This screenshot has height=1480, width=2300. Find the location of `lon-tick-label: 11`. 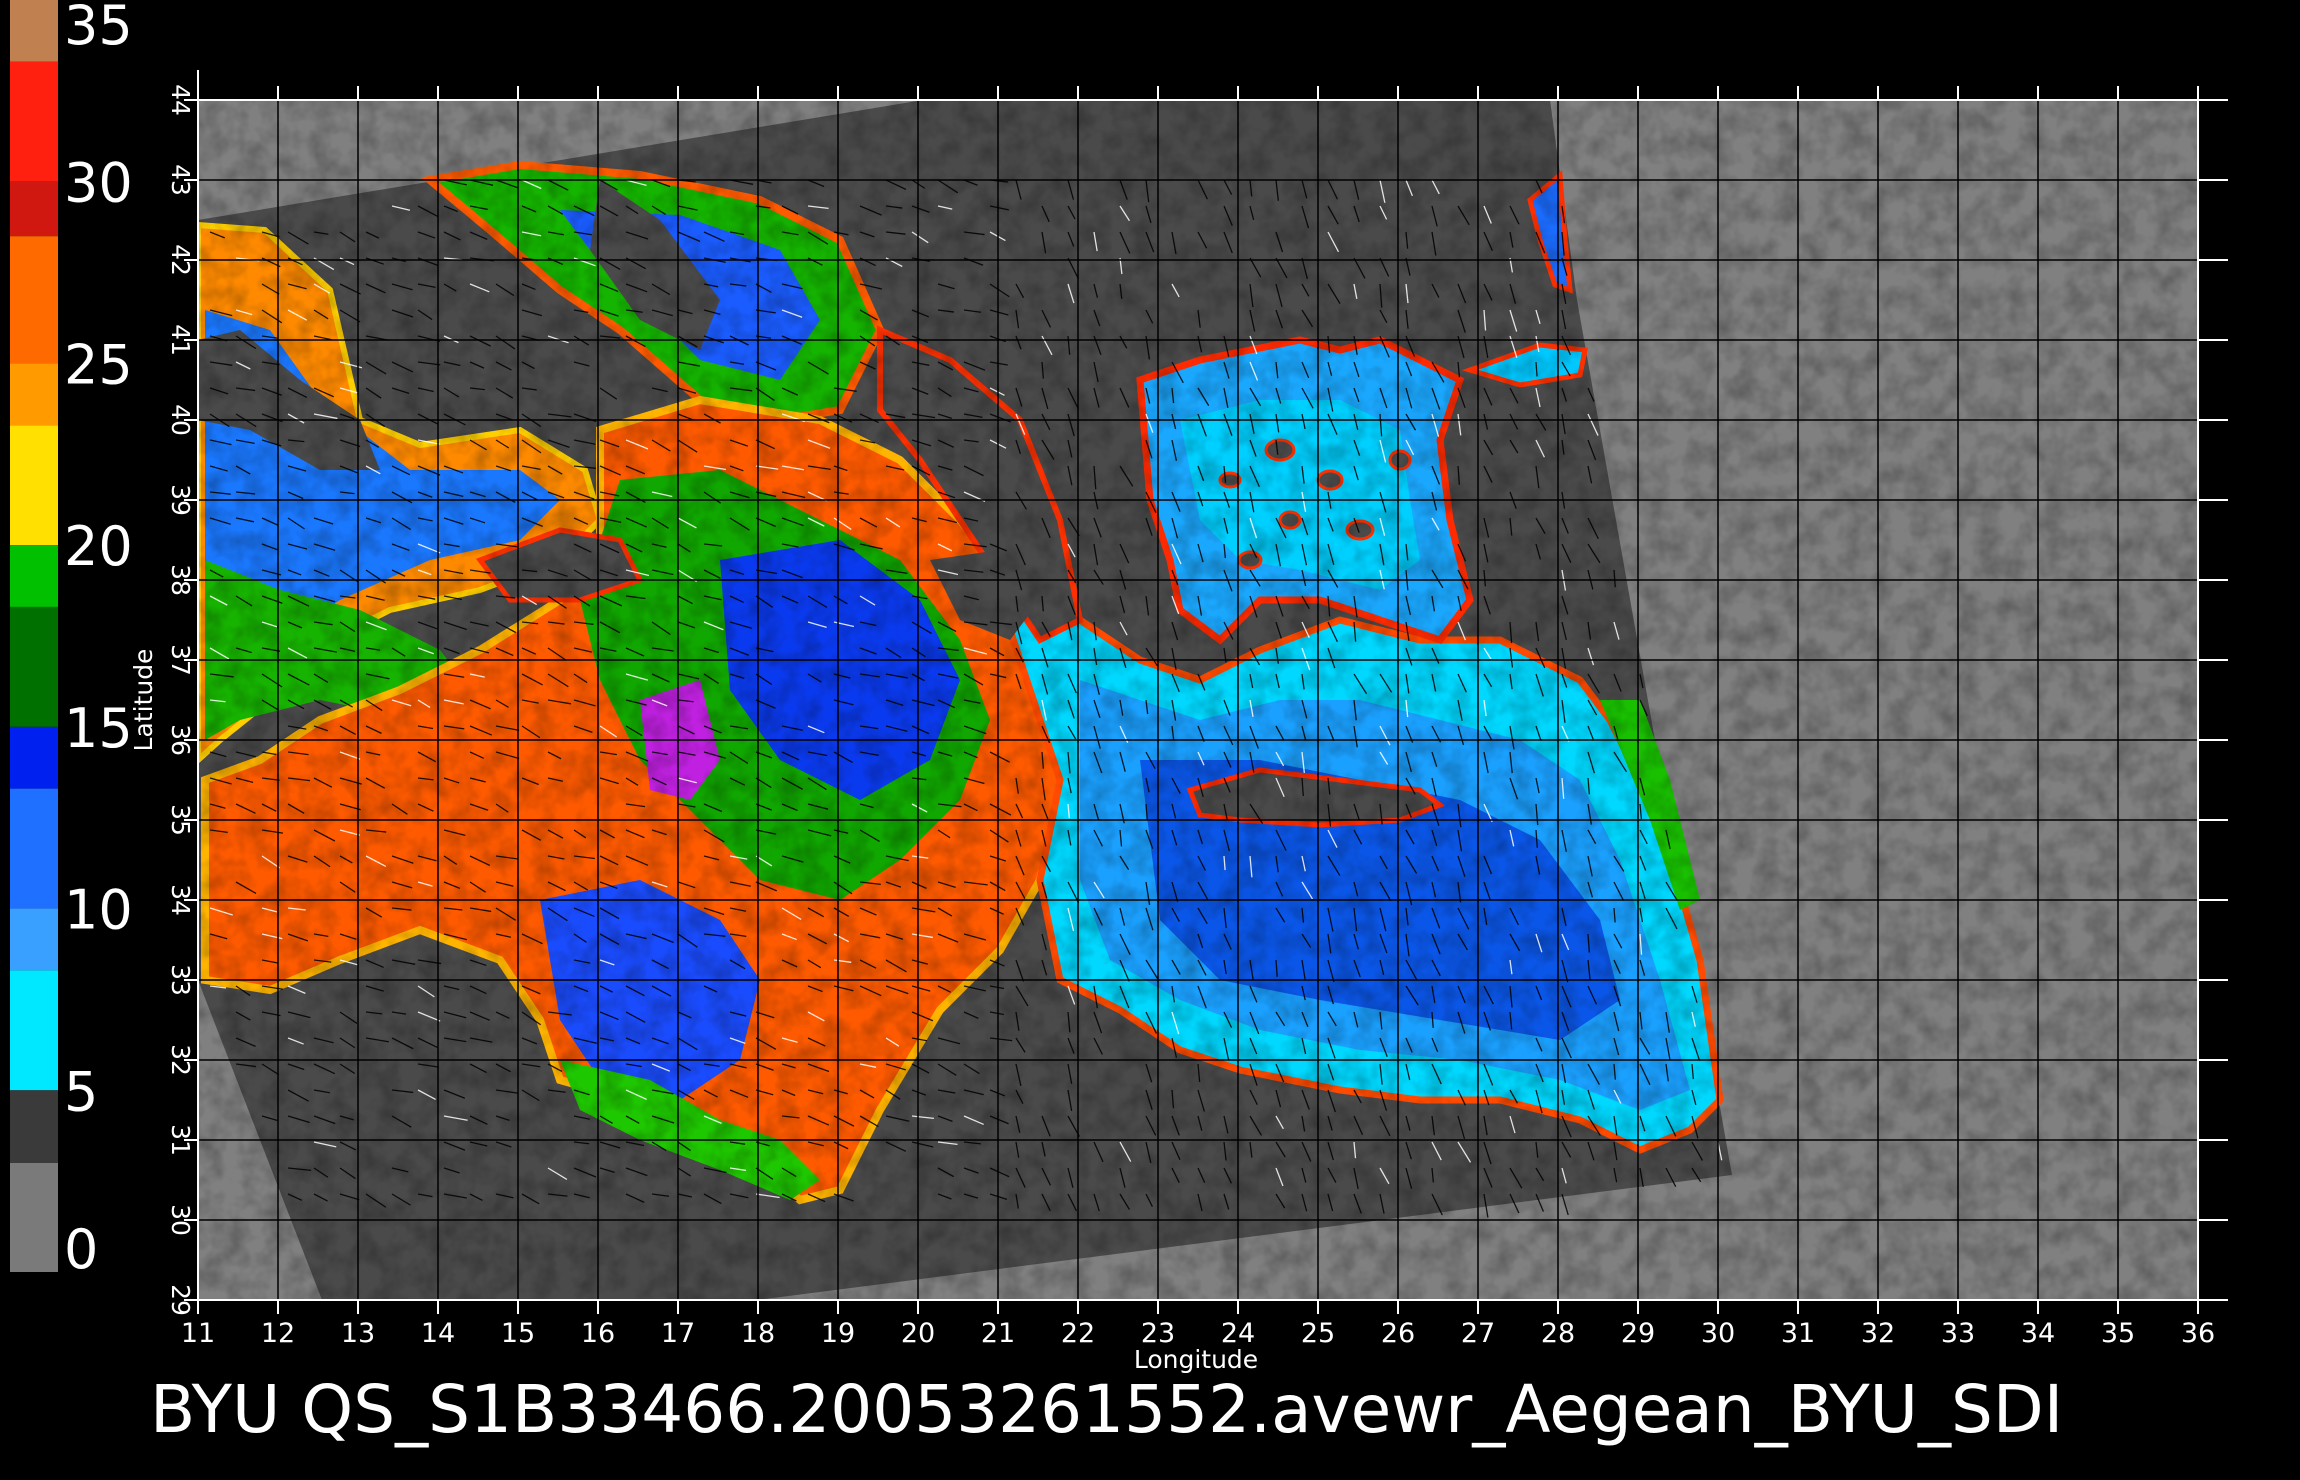

lon-tick-label: 11 is located at coordinates (198, 1333).